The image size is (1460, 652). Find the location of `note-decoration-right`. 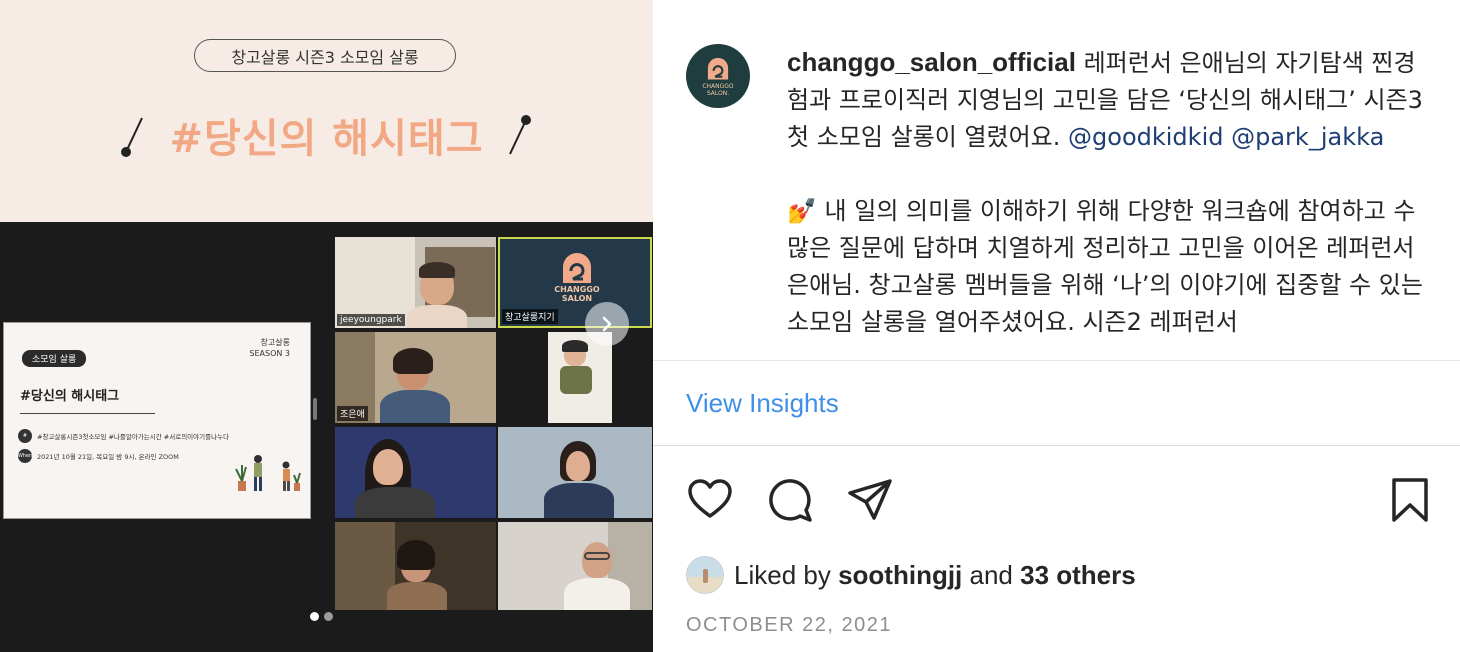

note-decoration-right is located at coordinates (520, 135).